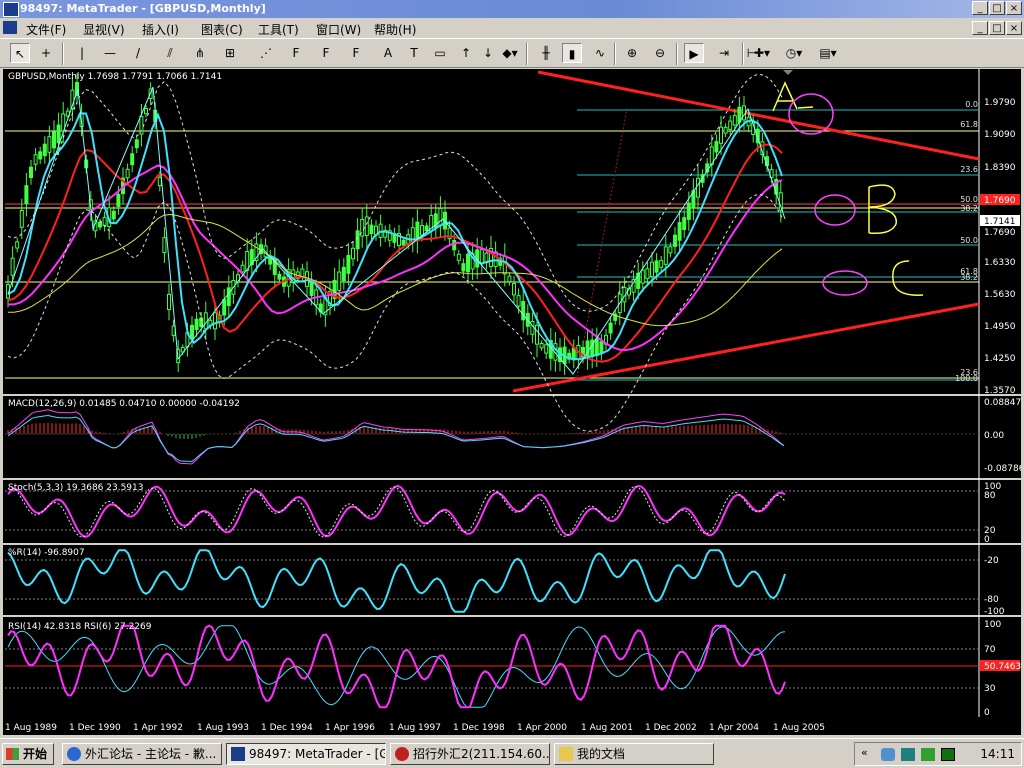 This screenshot has width=1024, height=768. What do you see at coordinates (991, 561) in the screenshot?
I see `wpr-tick: -20` at bounding box center [991, 561].